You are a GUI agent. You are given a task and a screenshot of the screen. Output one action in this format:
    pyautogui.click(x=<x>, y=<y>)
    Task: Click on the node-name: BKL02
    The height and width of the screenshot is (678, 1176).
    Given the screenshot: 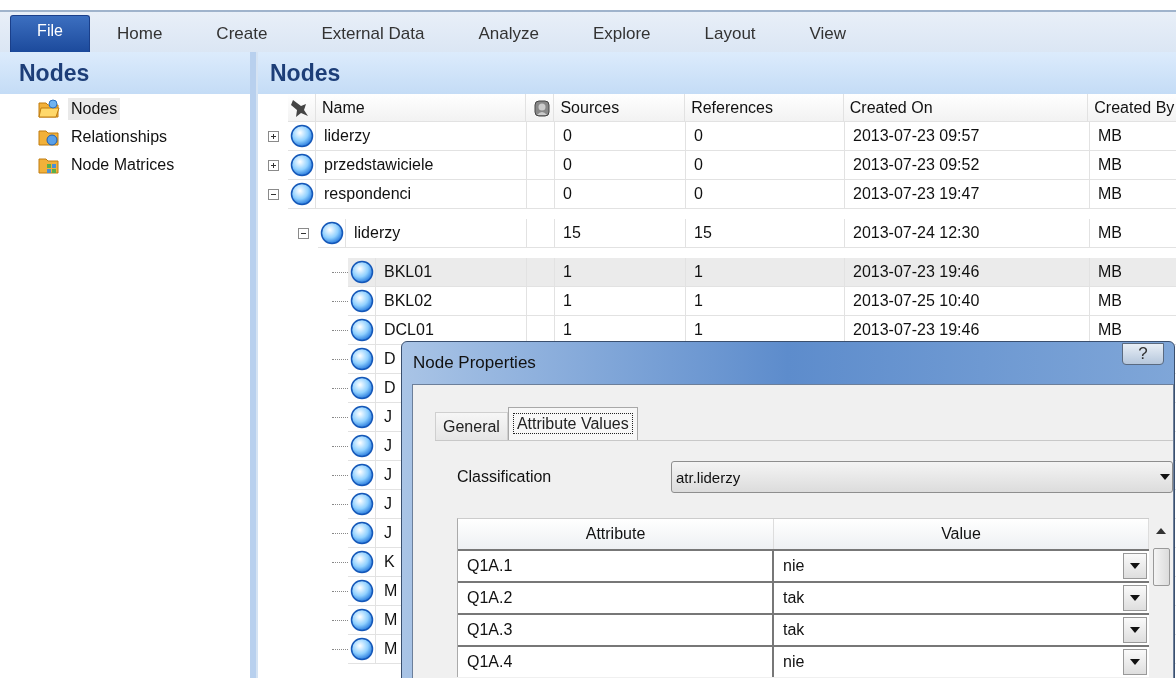 What is the action you would take?
    pyautogui.click(x=408, y=301)
    